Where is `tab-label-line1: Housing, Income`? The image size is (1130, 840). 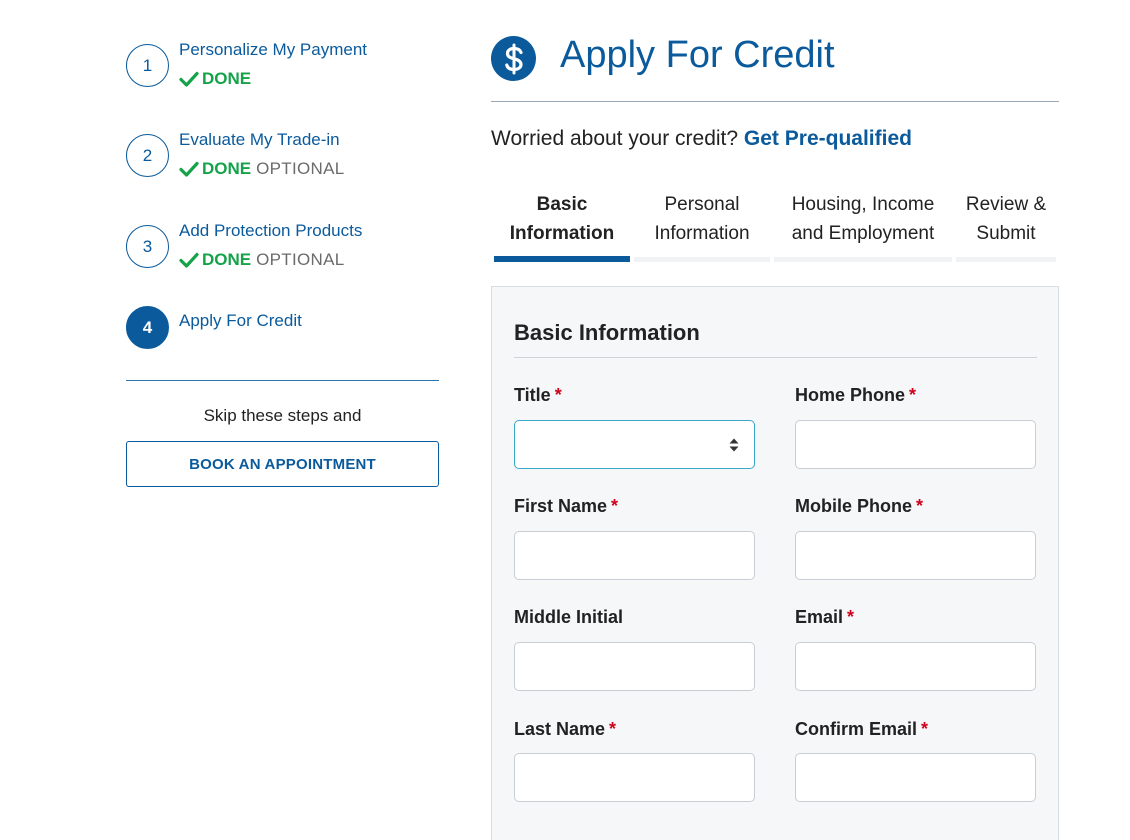
tab-label-line1: Housing, Income is located at coordinates (863, 204).